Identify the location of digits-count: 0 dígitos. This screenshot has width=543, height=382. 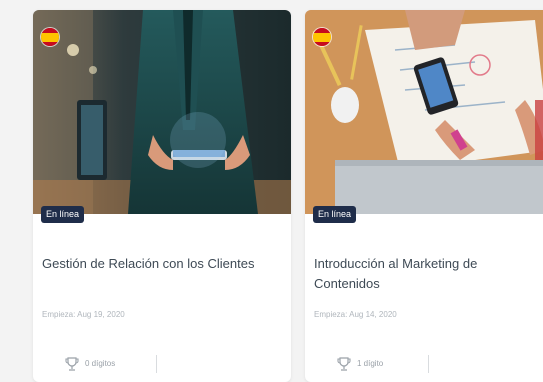
(100, 363).